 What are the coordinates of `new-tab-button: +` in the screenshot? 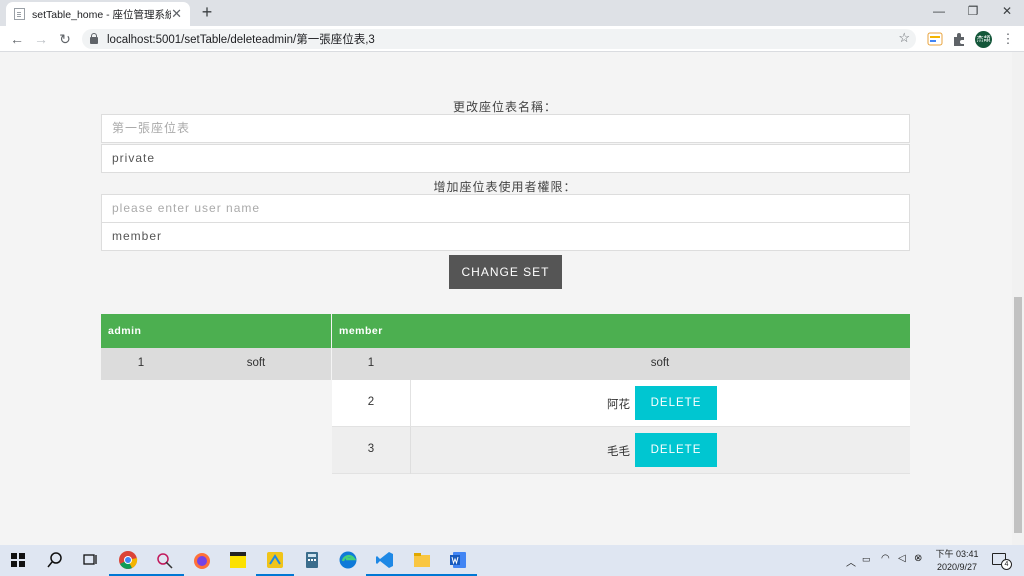 It's located at (207, 13).